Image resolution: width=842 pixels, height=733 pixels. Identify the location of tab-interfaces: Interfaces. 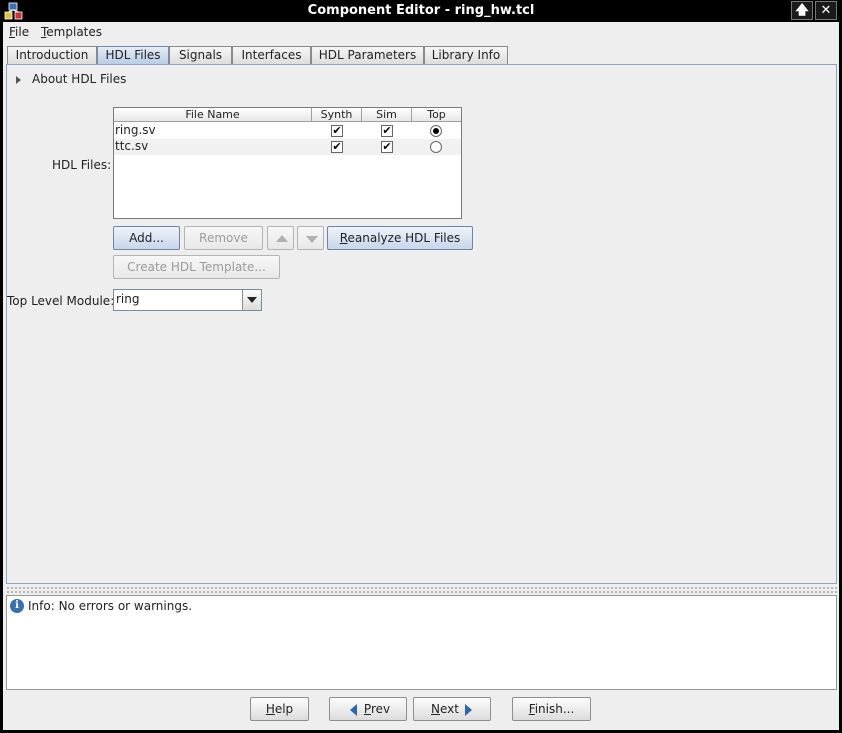
(271, 55).